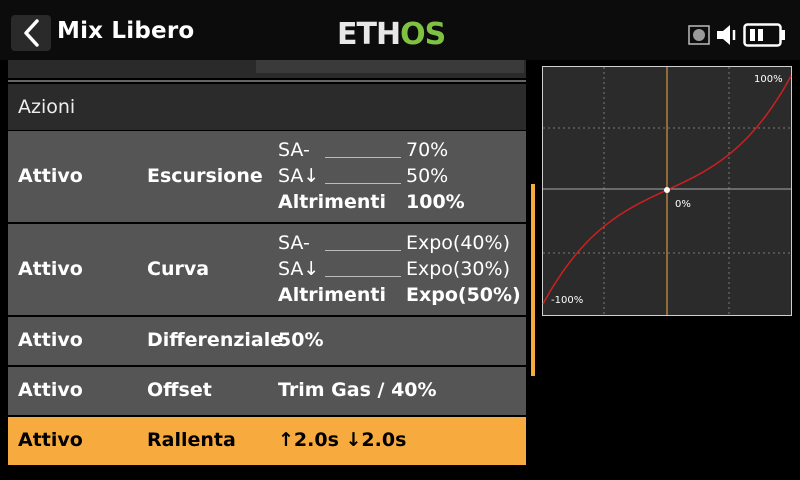 Image resolution: width=800 pixels, height=480 pixels. I want to click on condition-line: SA↓ 50%, so click(402, 178).